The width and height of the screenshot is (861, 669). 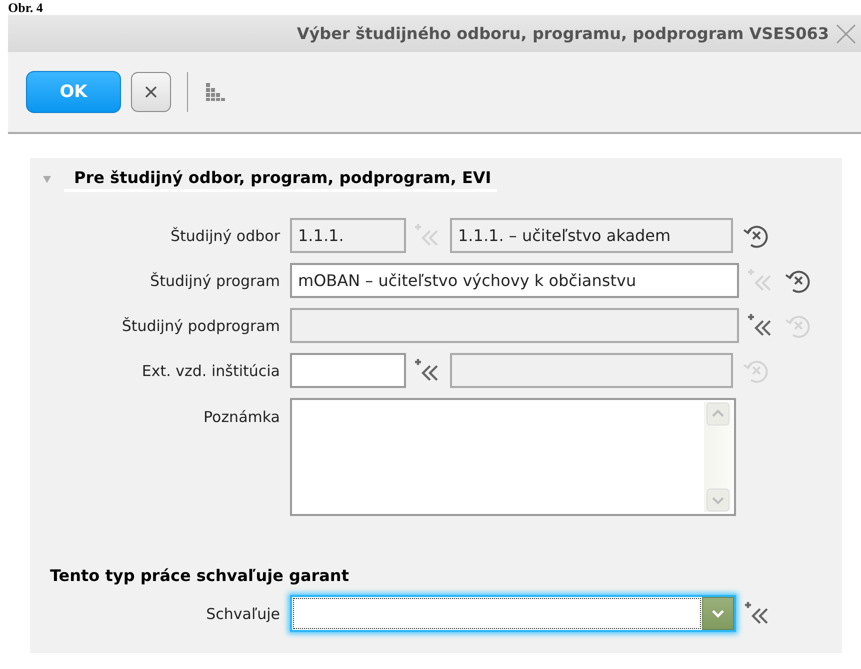 I want to click on cancel-button, so click(x=151, y=92).